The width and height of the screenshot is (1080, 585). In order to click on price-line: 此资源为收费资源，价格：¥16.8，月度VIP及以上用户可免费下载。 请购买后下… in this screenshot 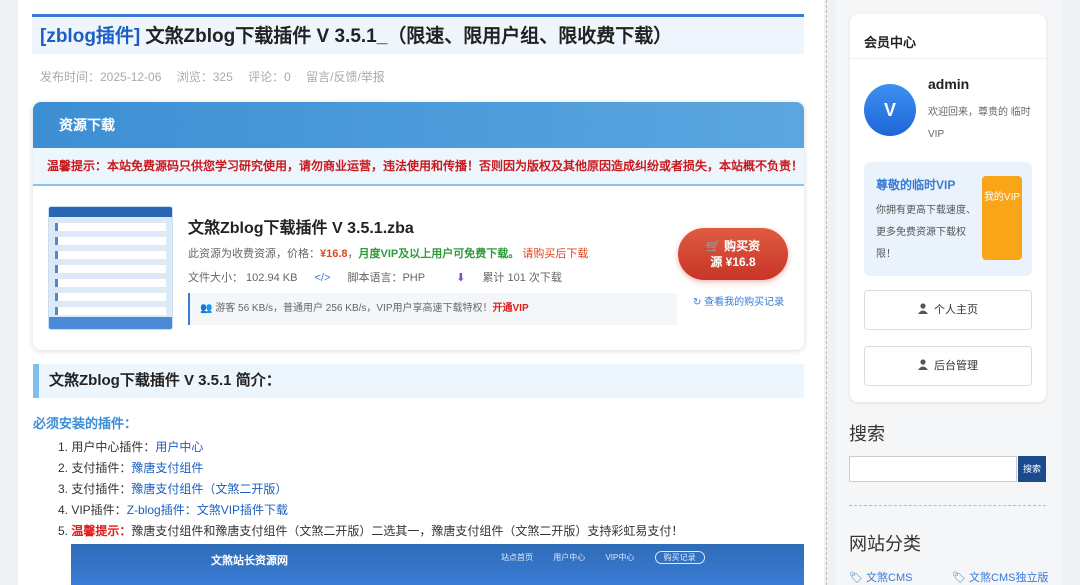, I will do `click(388, 254)`.